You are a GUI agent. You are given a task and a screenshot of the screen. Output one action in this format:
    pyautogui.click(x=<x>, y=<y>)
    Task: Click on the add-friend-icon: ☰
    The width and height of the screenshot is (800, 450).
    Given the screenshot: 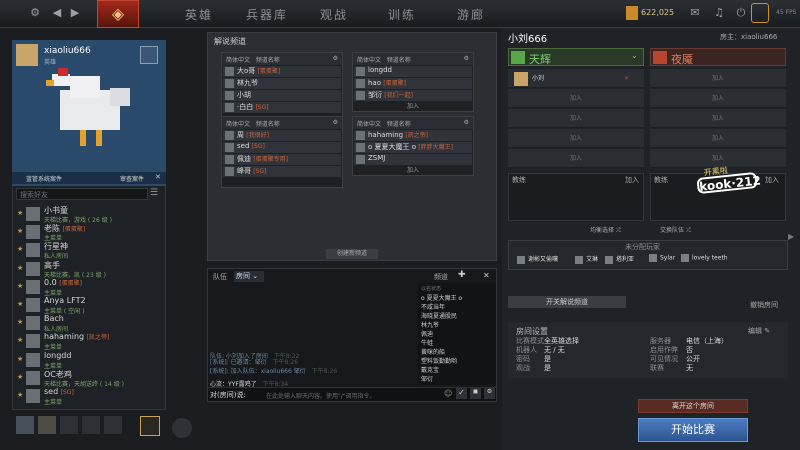 What is the action you would take?
    pyautogui.click(x=154, y=193)
    